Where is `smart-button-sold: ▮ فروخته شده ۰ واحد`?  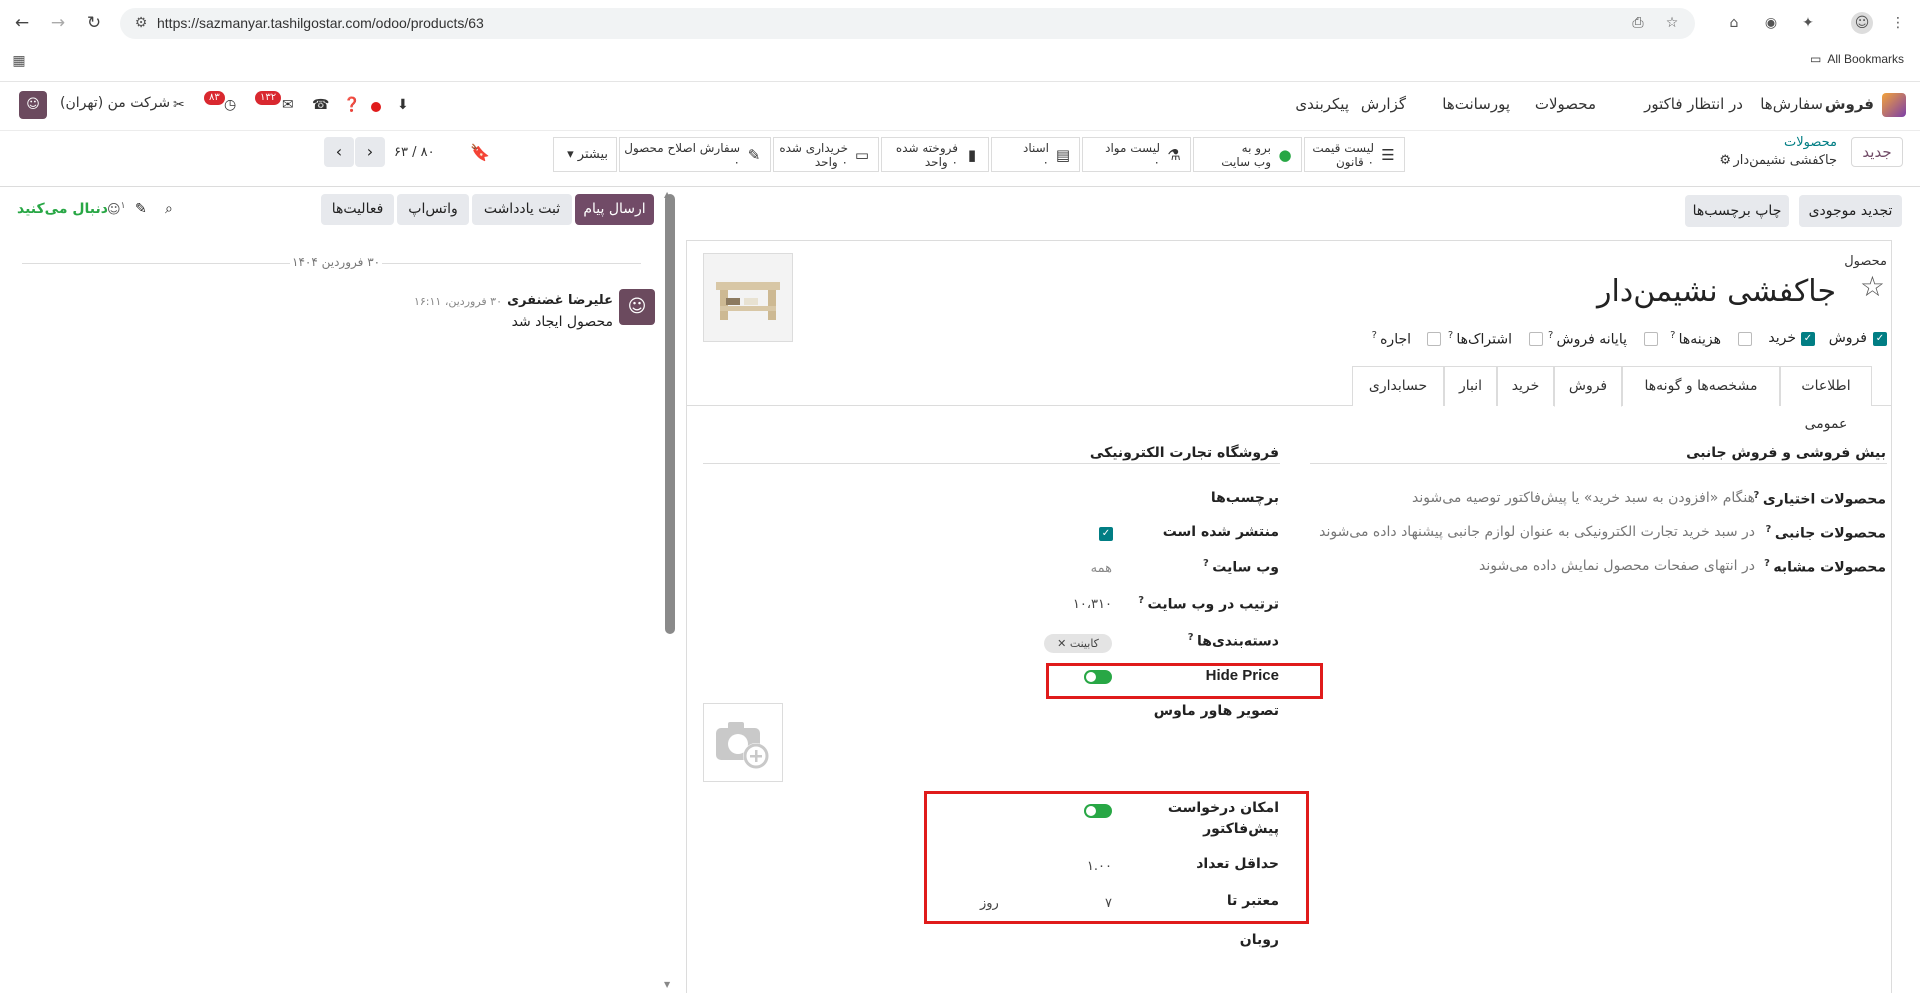
smart-button-sold: ▮ فروخته شده ۰ واحد is located at coordinates (935, 154).